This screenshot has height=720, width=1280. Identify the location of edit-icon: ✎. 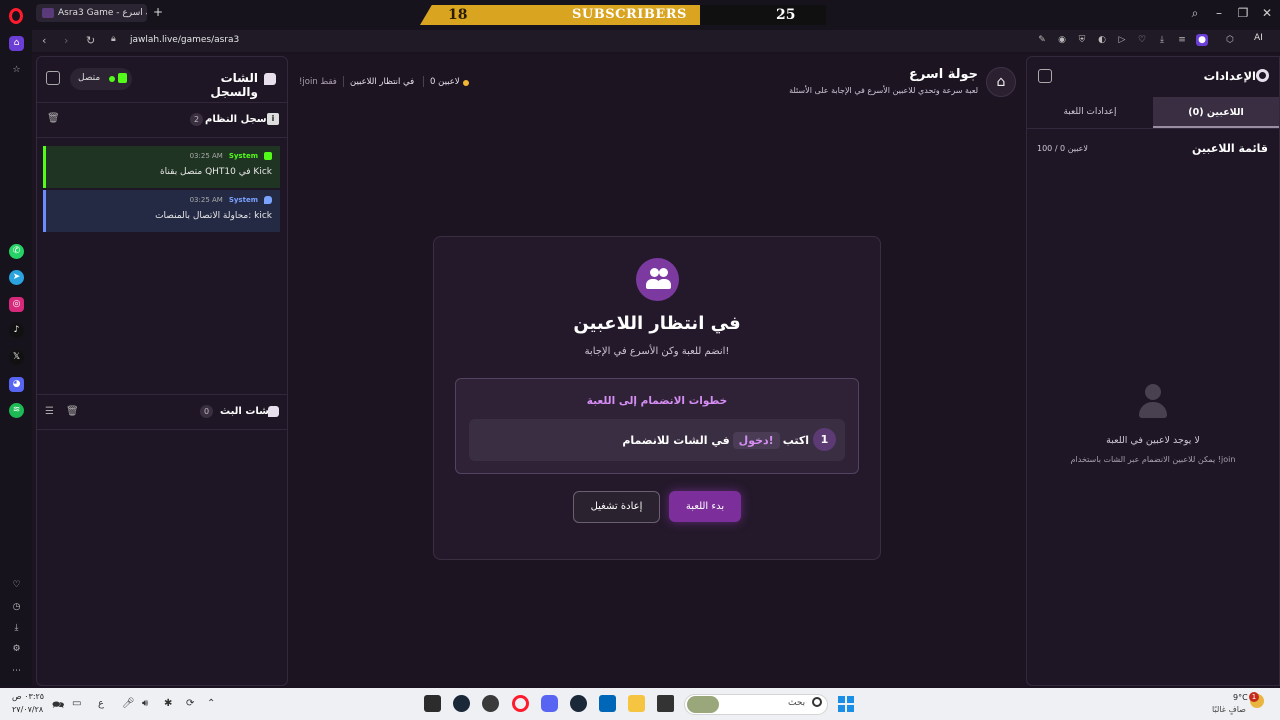
(1042, 40).